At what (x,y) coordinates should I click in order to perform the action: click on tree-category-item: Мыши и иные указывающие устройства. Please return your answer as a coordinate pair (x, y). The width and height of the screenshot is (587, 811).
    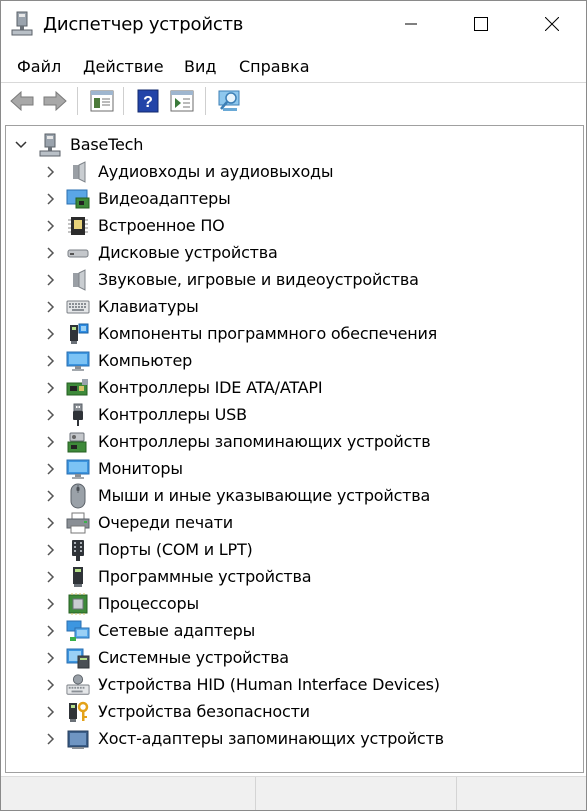
    Looking at the image, I should click on (293, 496).